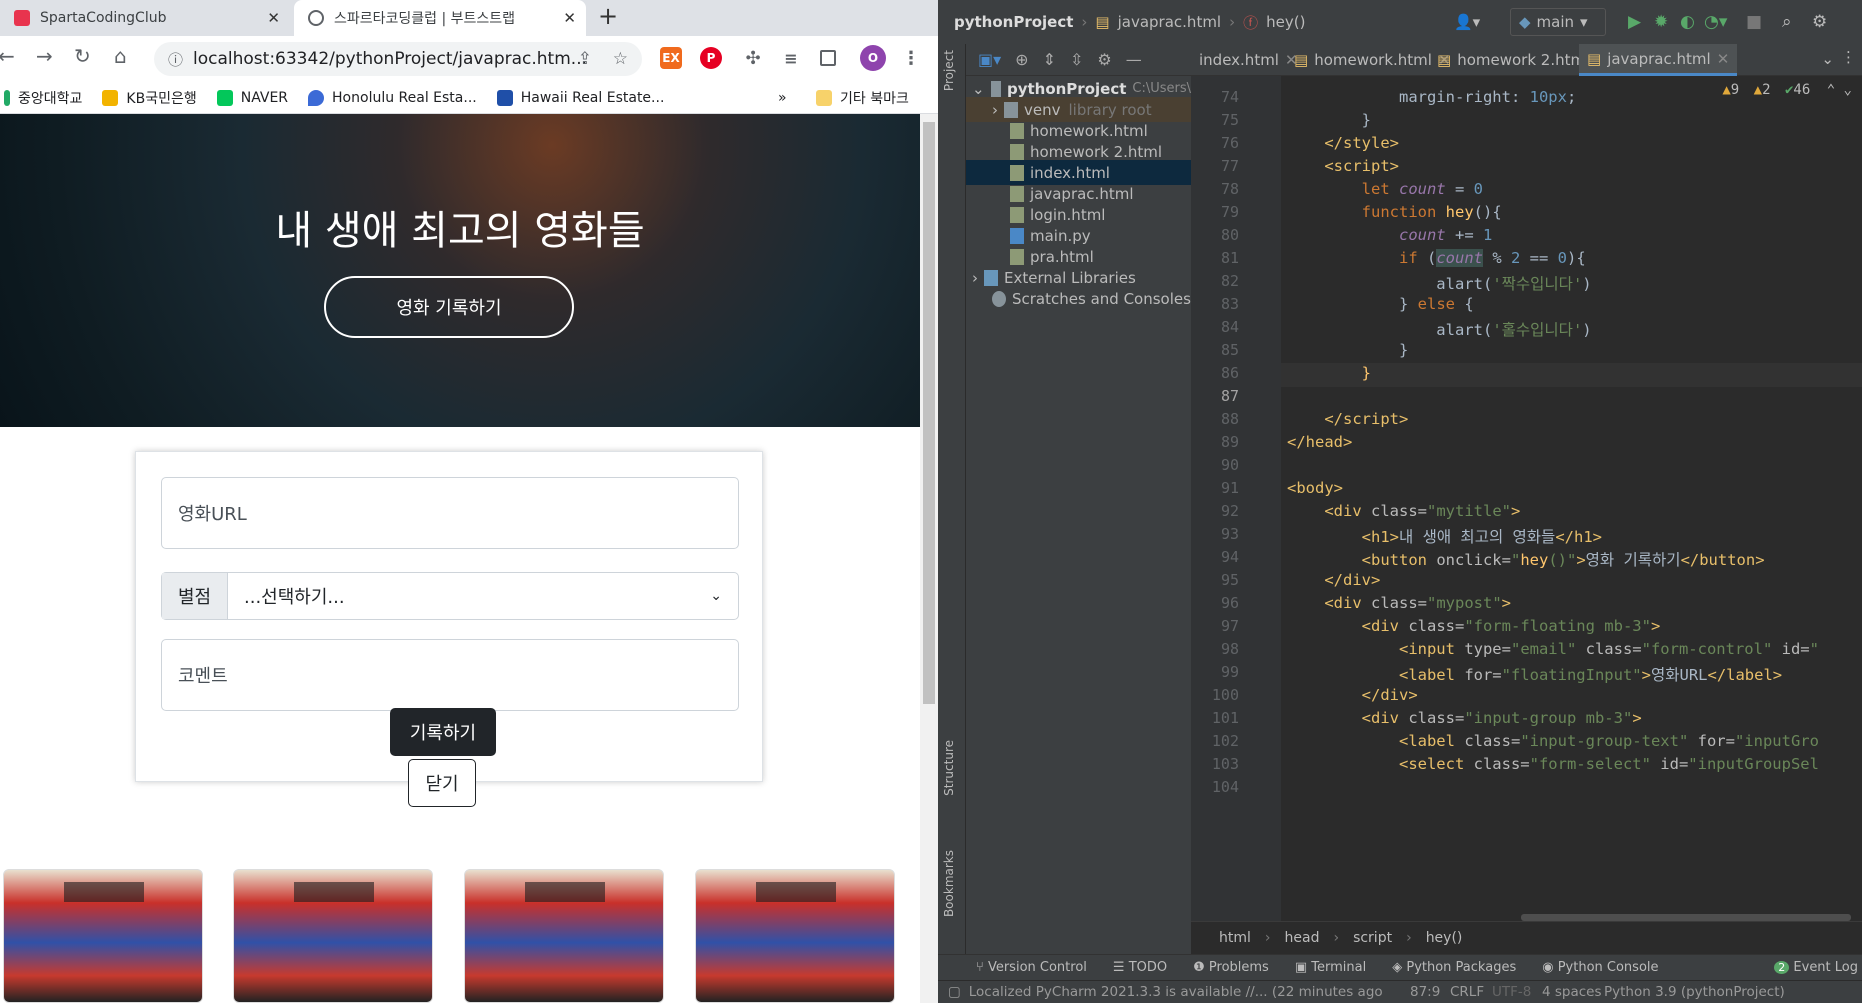  Describe the element at coordinates (1225, 695) in the screenshot. I see `line-number: 100` at that location.